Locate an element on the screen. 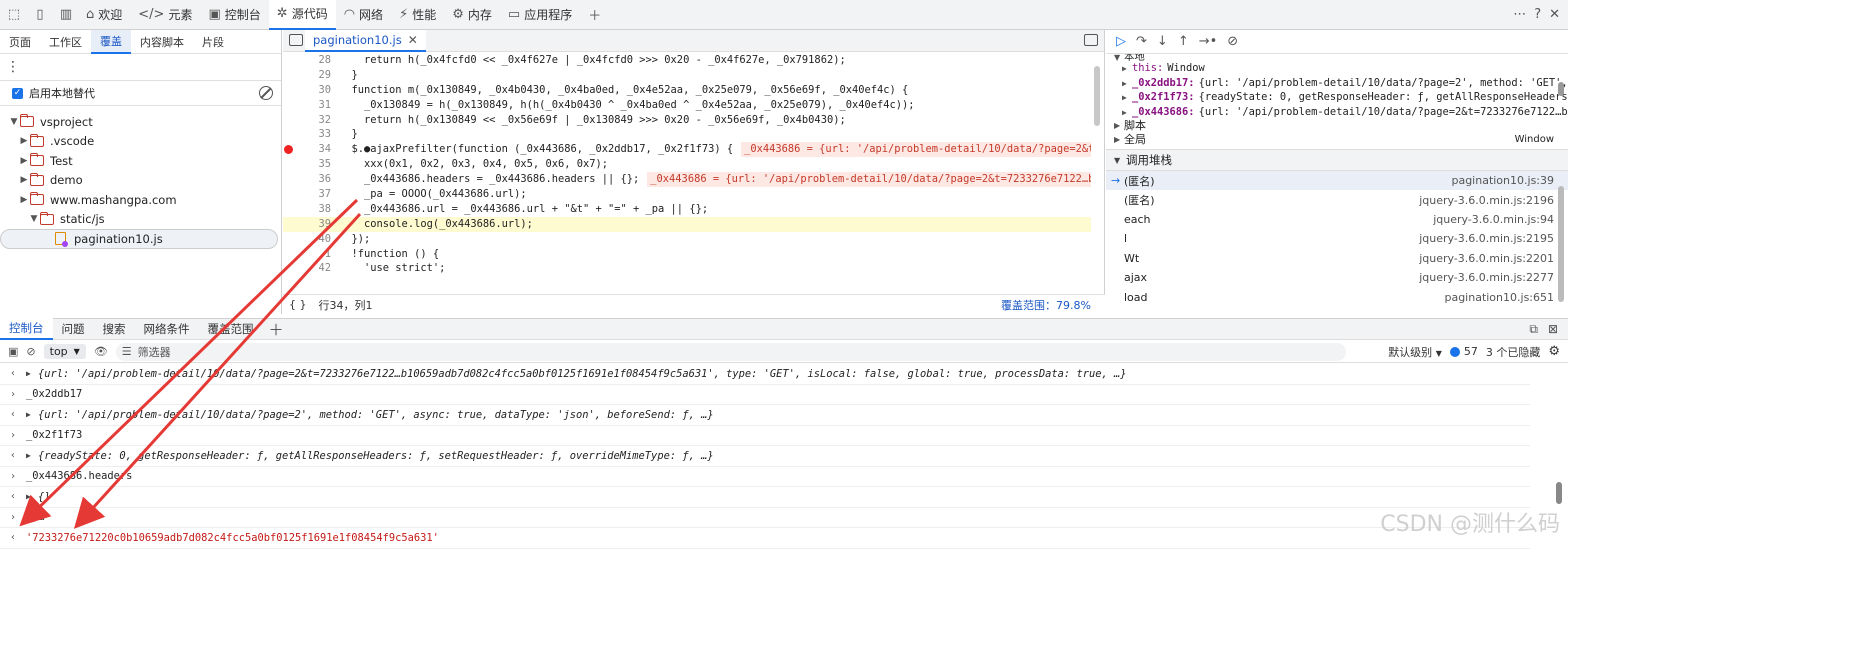 The width and height of the screenshot is (1864, 656). undock-drawer-icon: ⧉ is located at coordinates (1533, 329).